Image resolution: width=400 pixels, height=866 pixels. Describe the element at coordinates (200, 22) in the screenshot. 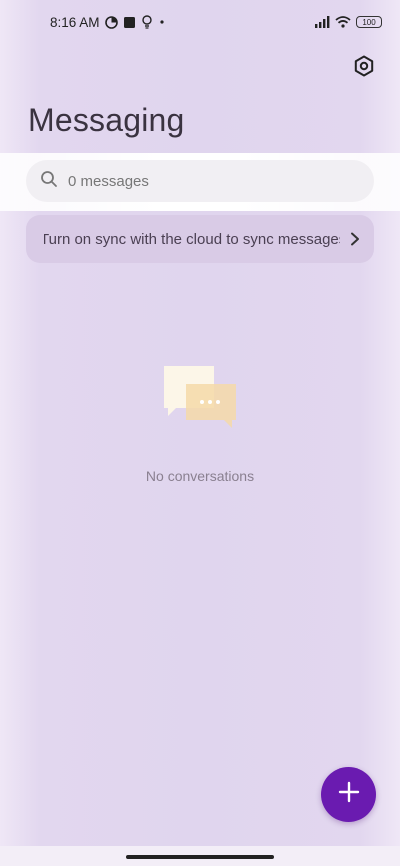

I see `status-bar: 8:16 AM 100` at that location.